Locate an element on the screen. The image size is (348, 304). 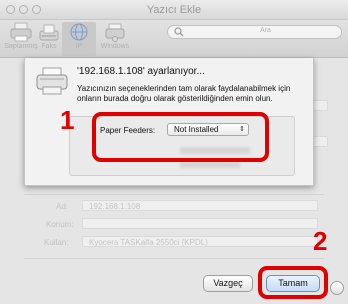
toolbar-item-windows: Windows is located at coordinates (115, 36).